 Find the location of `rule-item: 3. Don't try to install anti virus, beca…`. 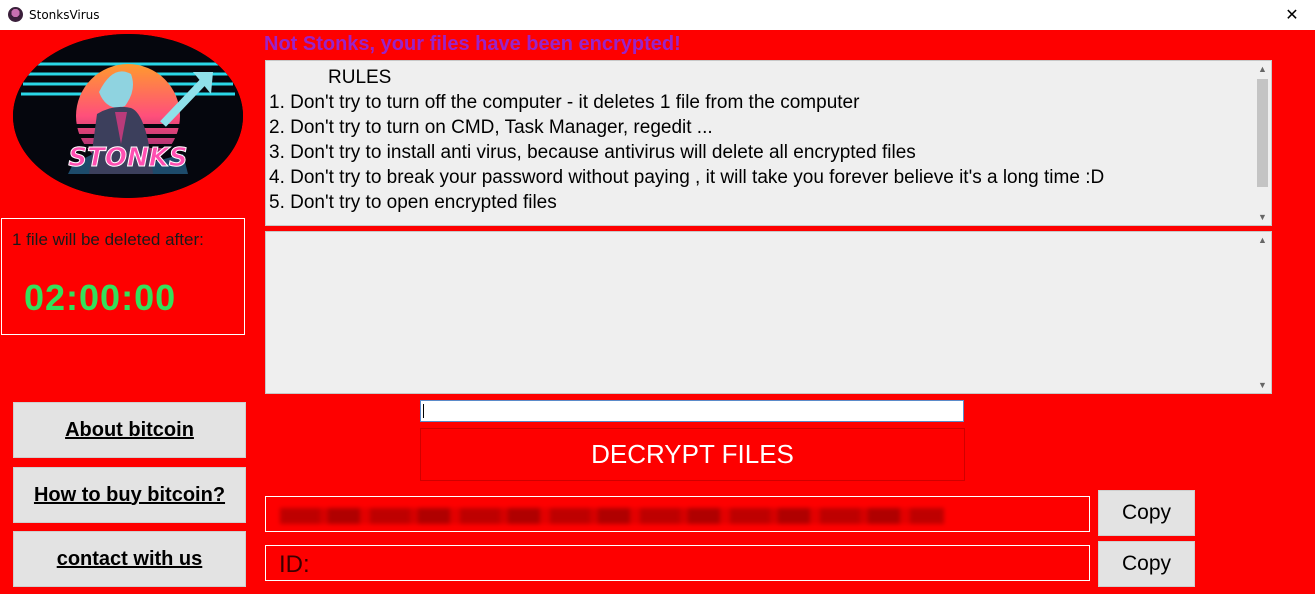

rule-item: 3. Don't try to install anti virus, beca… is located at coordinates (592, 152).